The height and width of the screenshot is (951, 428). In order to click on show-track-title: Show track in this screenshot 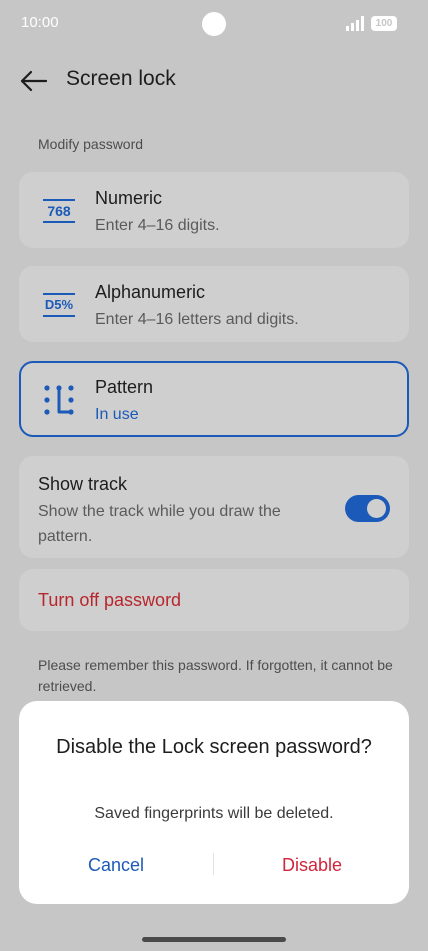, I will do `click(83, 484)`.